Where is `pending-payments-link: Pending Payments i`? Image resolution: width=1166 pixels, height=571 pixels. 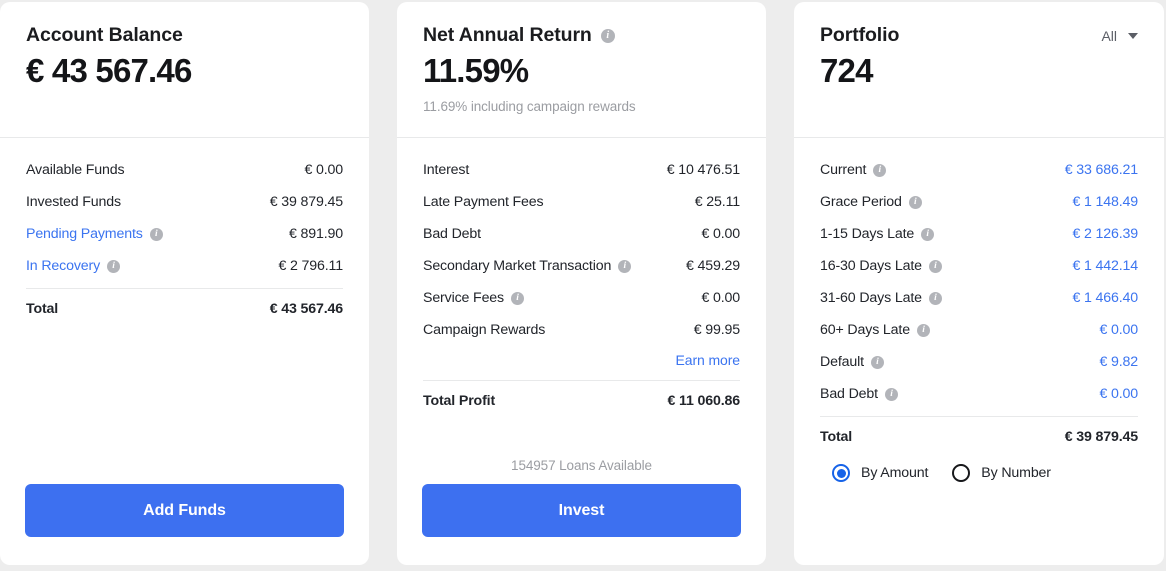
pending-payments-link: Pending Payments i is located at coordinates (94, 234).